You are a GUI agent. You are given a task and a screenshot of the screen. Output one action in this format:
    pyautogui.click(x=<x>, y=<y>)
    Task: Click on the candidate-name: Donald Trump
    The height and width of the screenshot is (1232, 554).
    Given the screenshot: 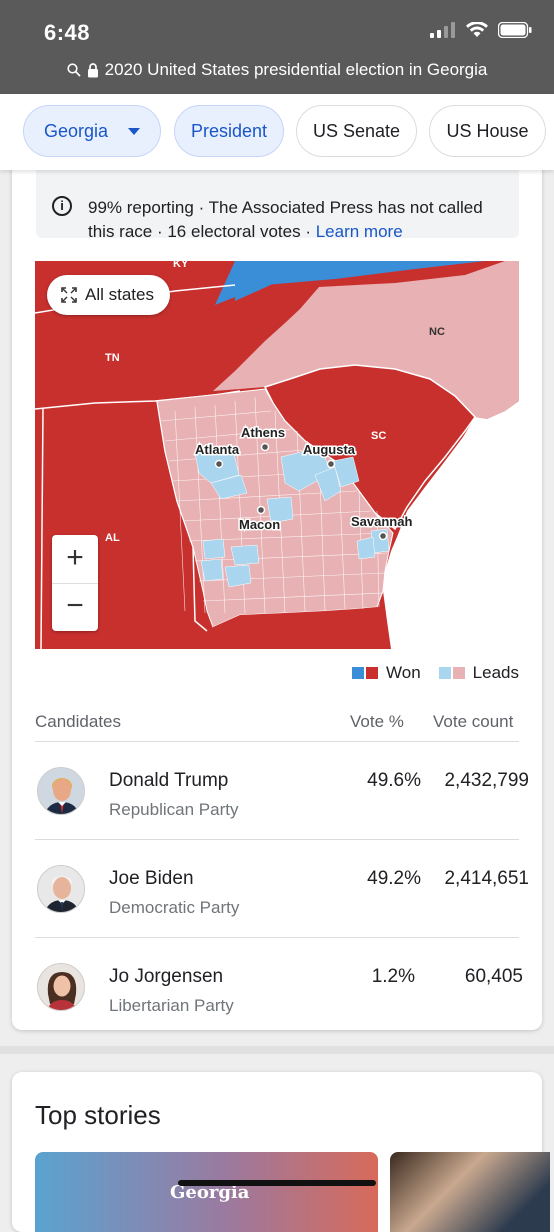 What is the action you would take?
    pyautogui.click(x=169, y=780)
    